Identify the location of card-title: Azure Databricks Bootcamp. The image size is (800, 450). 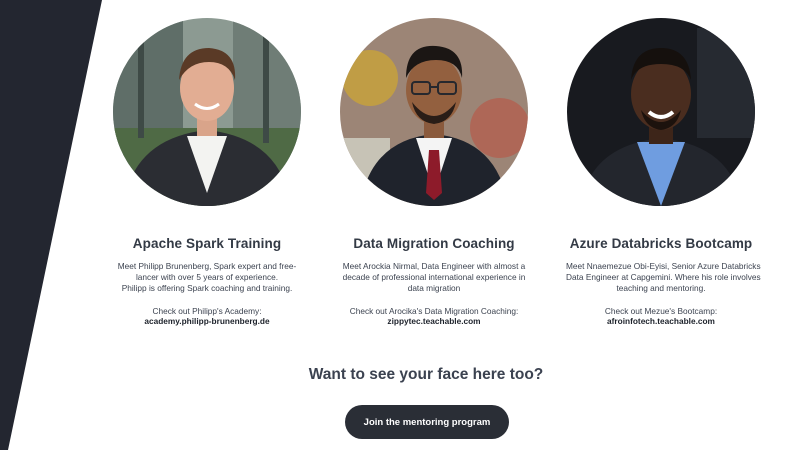
(661, 243).